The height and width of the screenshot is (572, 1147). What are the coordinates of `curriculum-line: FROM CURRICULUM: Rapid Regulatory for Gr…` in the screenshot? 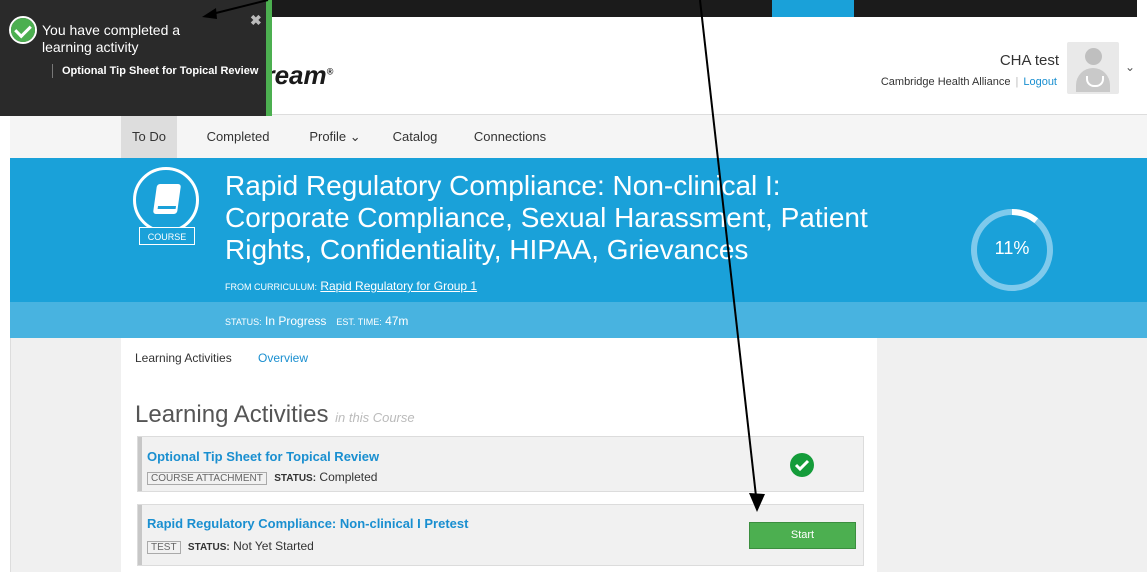 It's located at (351, 286).